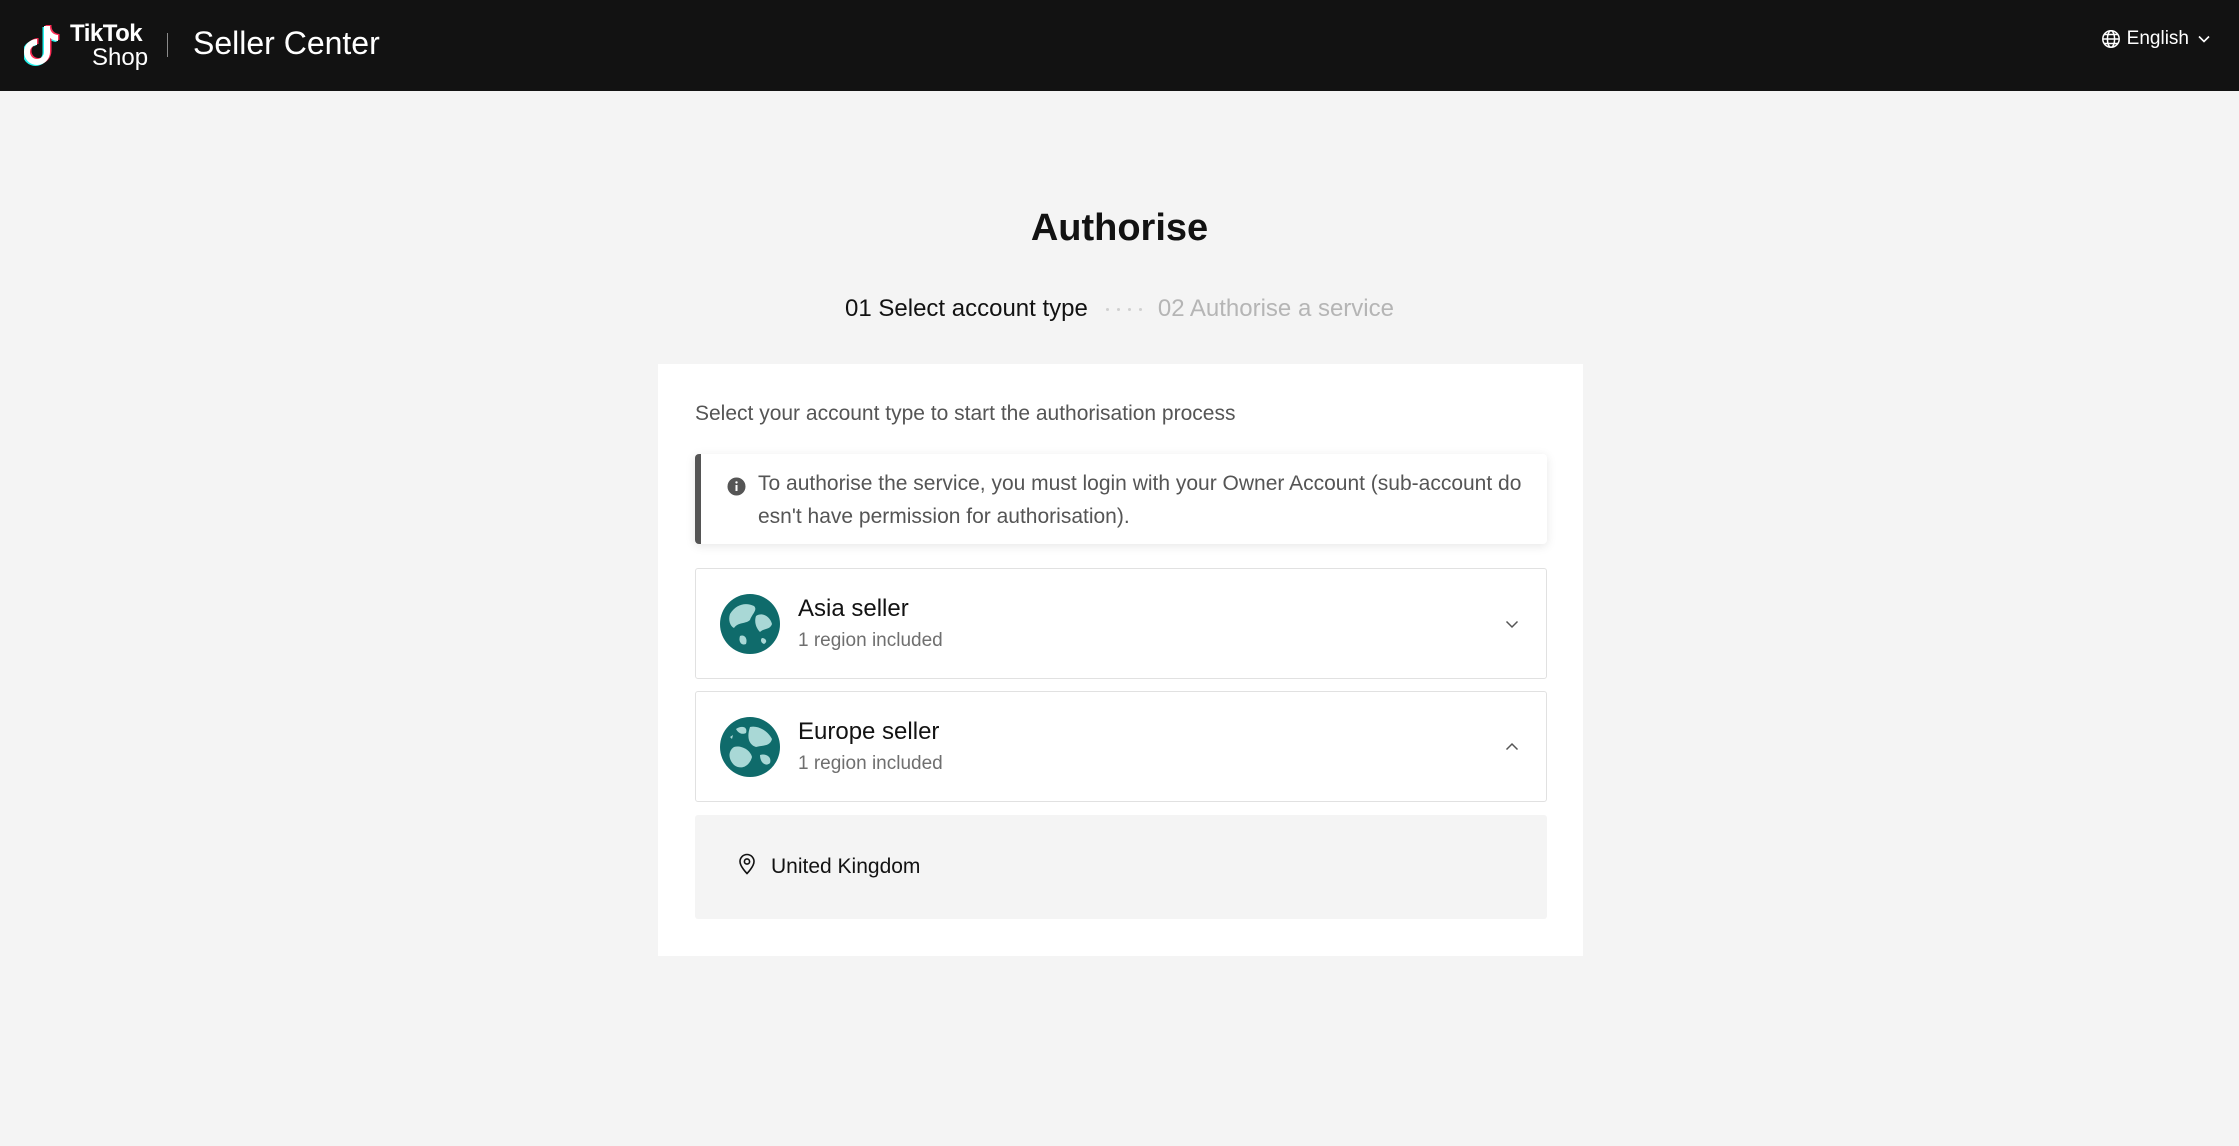 This screenshot has width=2239, height=1146. I want to click on europe-regions-panel: United Kingdom, so click(1121, 867).